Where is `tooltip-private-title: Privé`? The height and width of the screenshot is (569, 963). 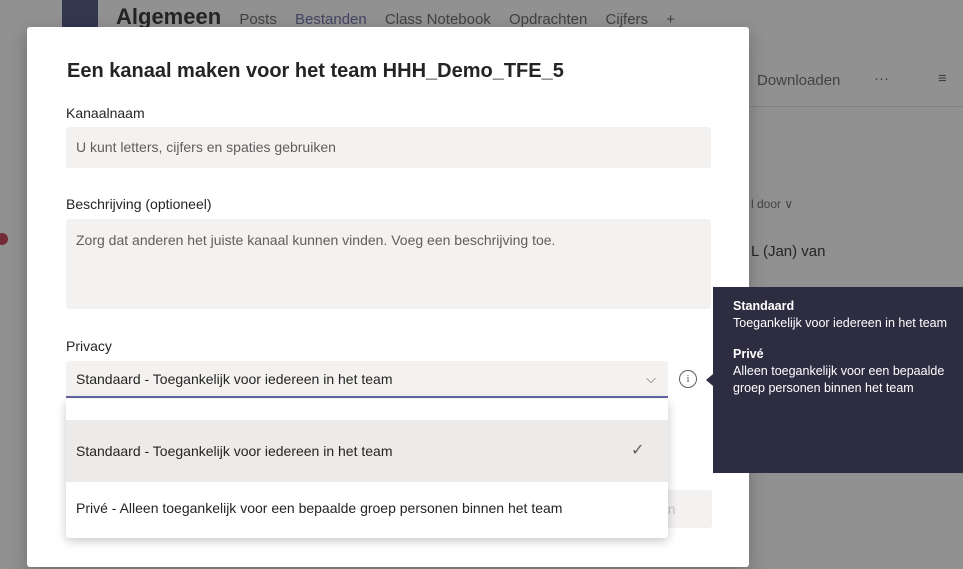 tooltip-private-title: Privé is located at coordinates (748, 354).